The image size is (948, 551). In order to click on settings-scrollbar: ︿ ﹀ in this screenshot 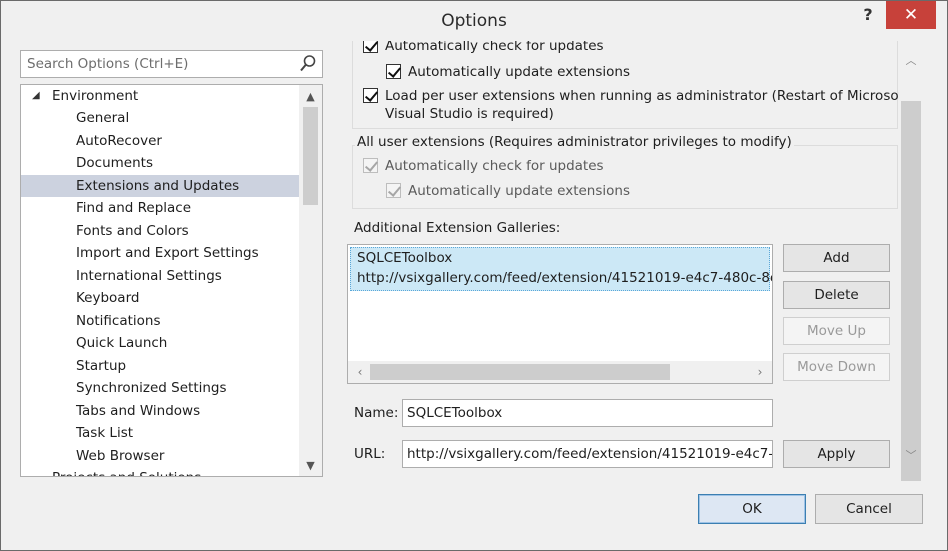, I will do `click(911, 261)`.